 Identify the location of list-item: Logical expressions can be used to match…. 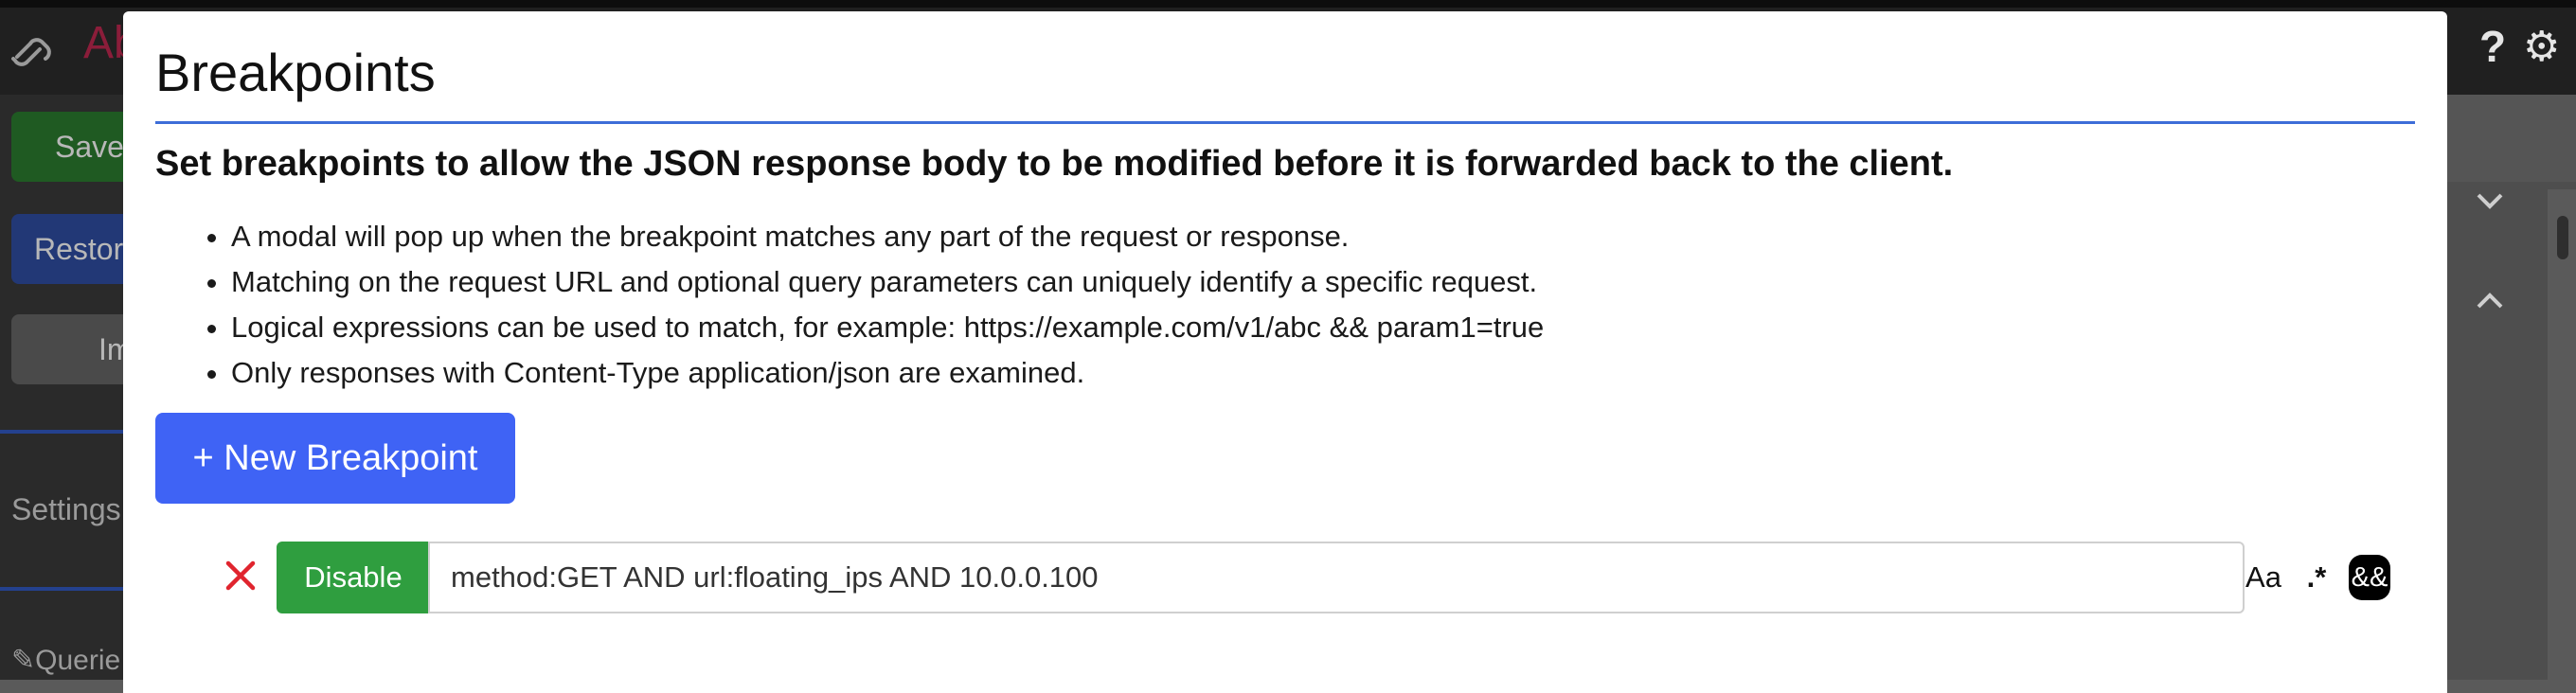
(887, 327).